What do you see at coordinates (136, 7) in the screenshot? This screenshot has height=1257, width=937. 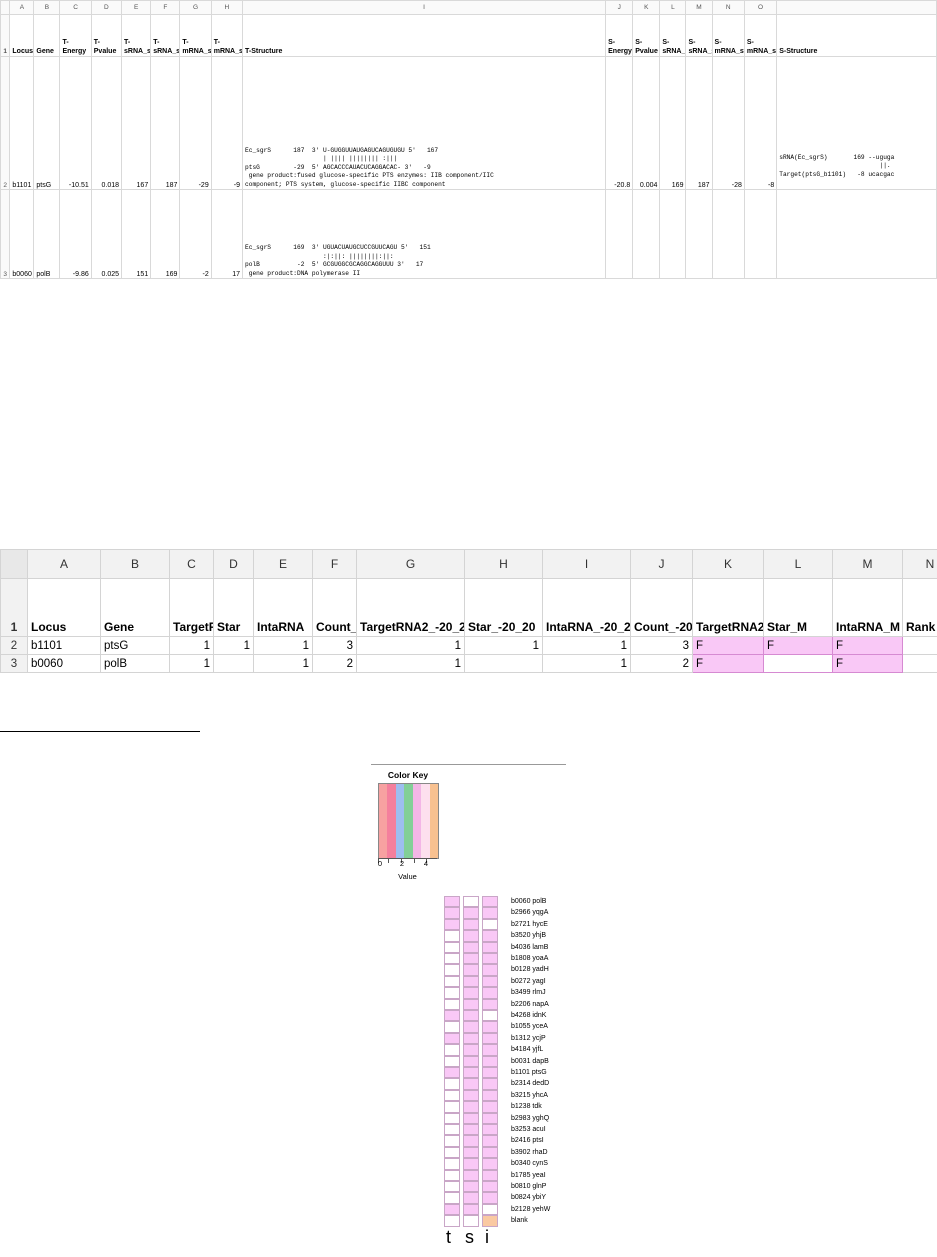 I see `col-letter: E` at bounding box center [136, 7].